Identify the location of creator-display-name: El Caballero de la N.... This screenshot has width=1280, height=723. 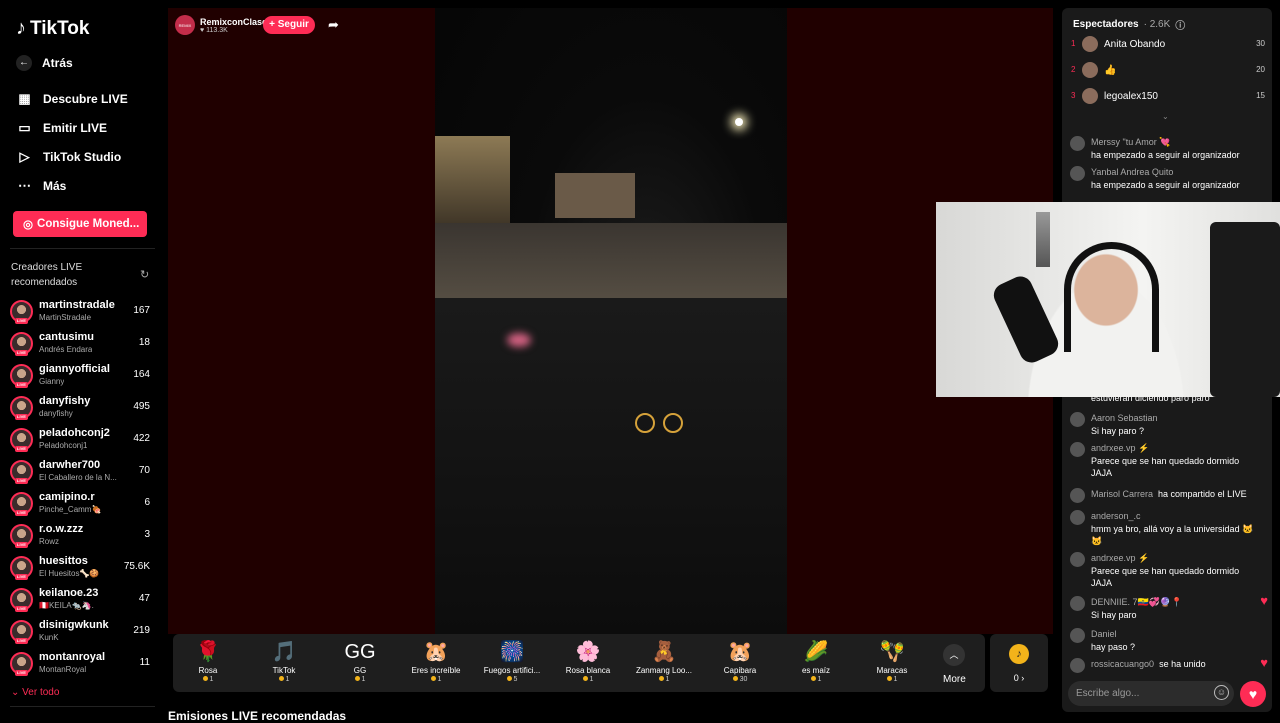
(78, 477).